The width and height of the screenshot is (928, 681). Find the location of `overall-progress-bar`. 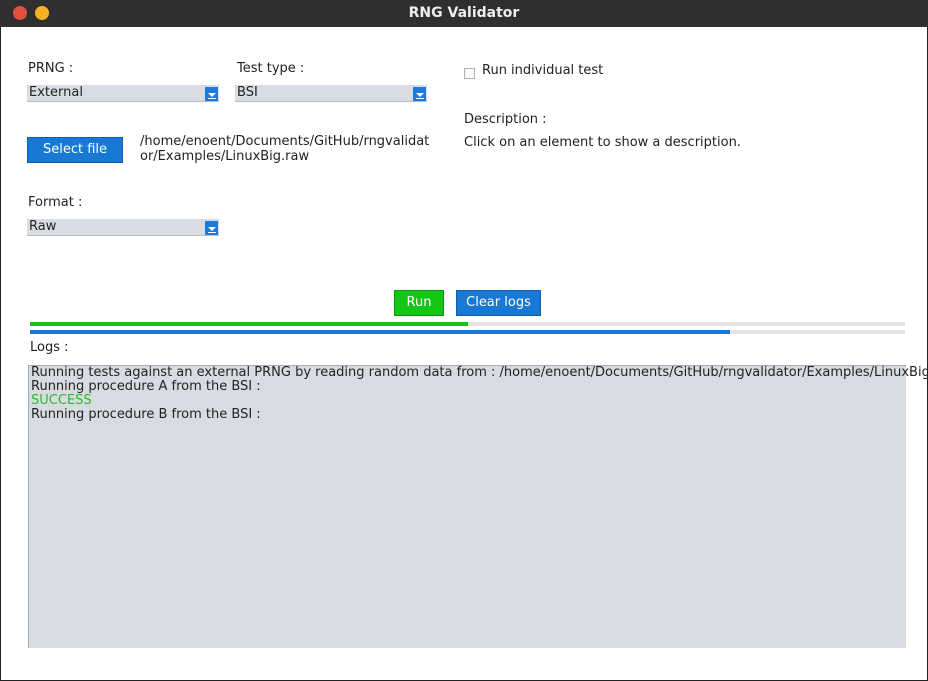

overall-progress-bar is located at coordinates (467, 324).